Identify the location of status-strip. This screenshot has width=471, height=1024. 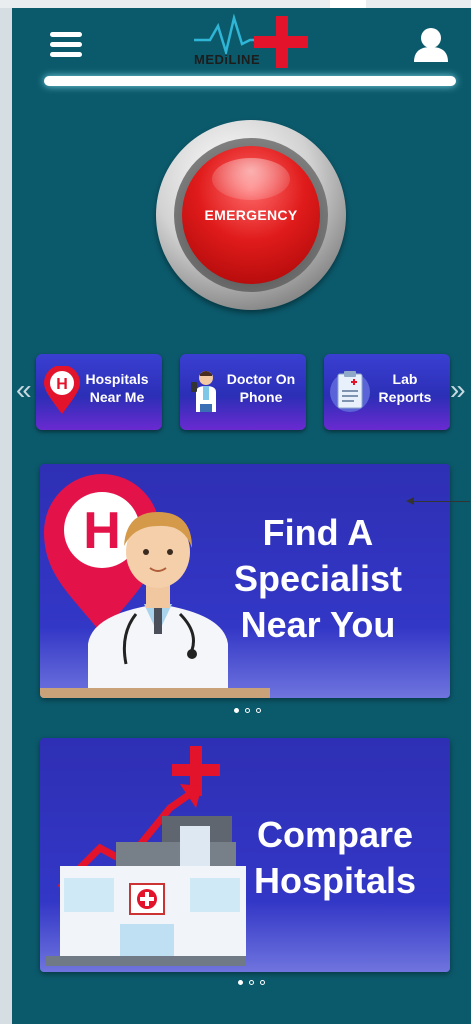
(235, 4).